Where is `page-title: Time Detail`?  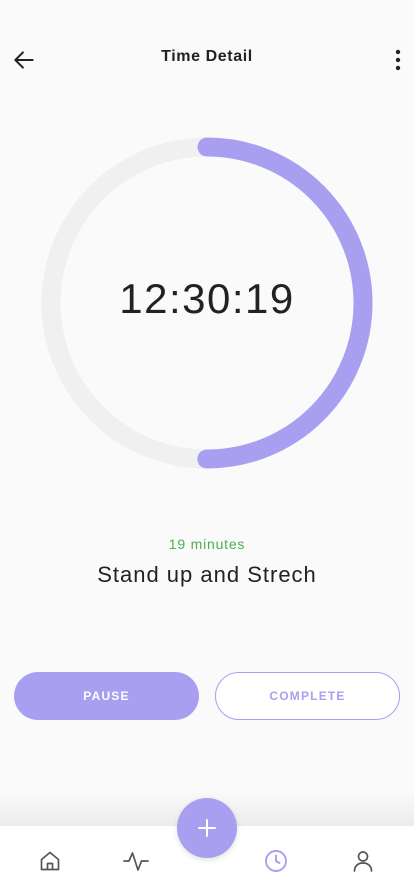
page-title: Time Detail is located at coordinates (207, 56).